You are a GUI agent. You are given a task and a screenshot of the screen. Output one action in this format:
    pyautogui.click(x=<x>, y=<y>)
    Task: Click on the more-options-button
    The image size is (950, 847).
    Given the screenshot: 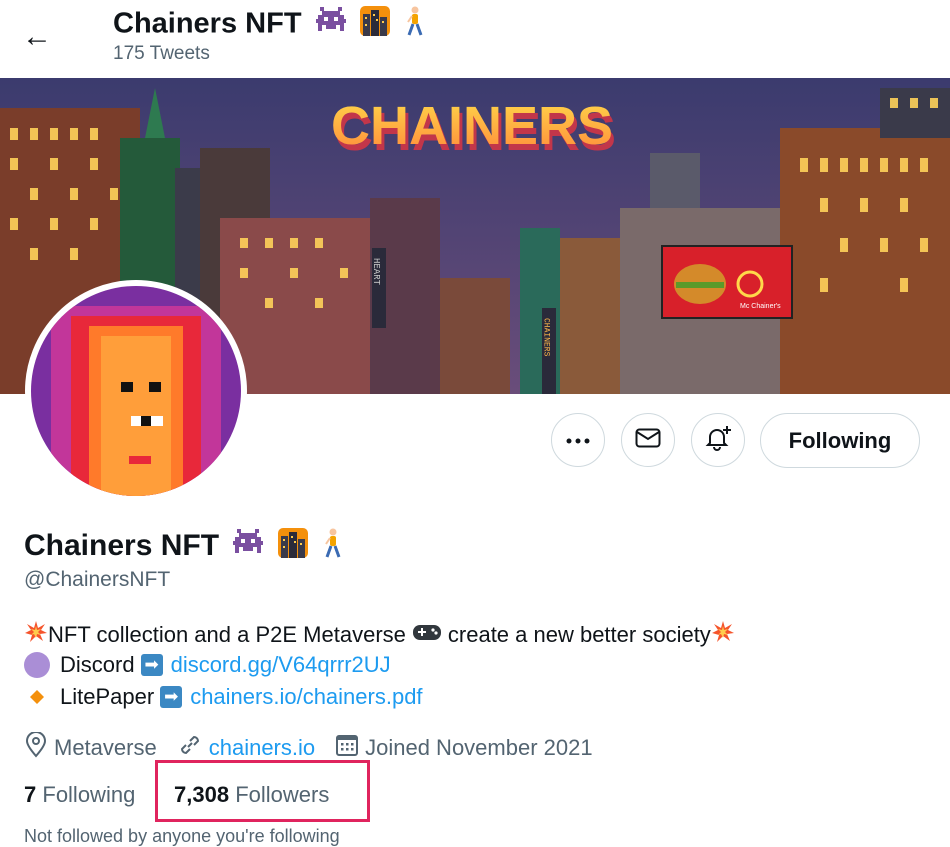 What is the action you would take?
    pyautogui.click(x=578, y=440)
    